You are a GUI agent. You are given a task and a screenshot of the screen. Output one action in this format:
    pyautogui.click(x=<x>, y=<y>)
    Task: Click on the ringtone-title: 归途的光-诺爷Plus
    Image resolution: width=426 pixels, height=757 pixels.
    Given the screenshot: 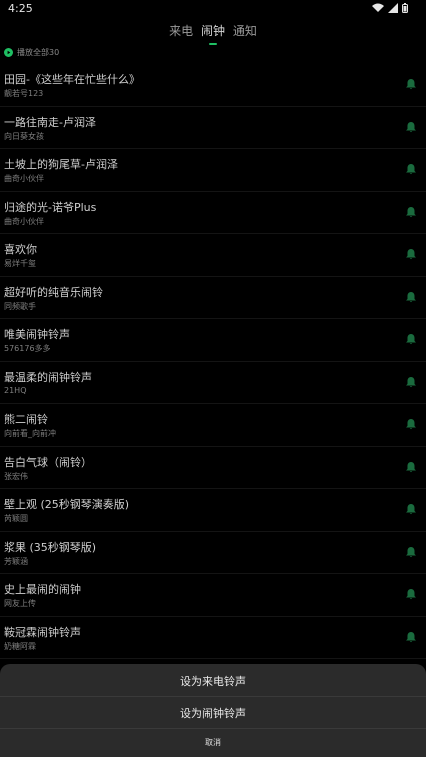 What is the action you would take?
    pyautogui.click(x=50, y=207)
    